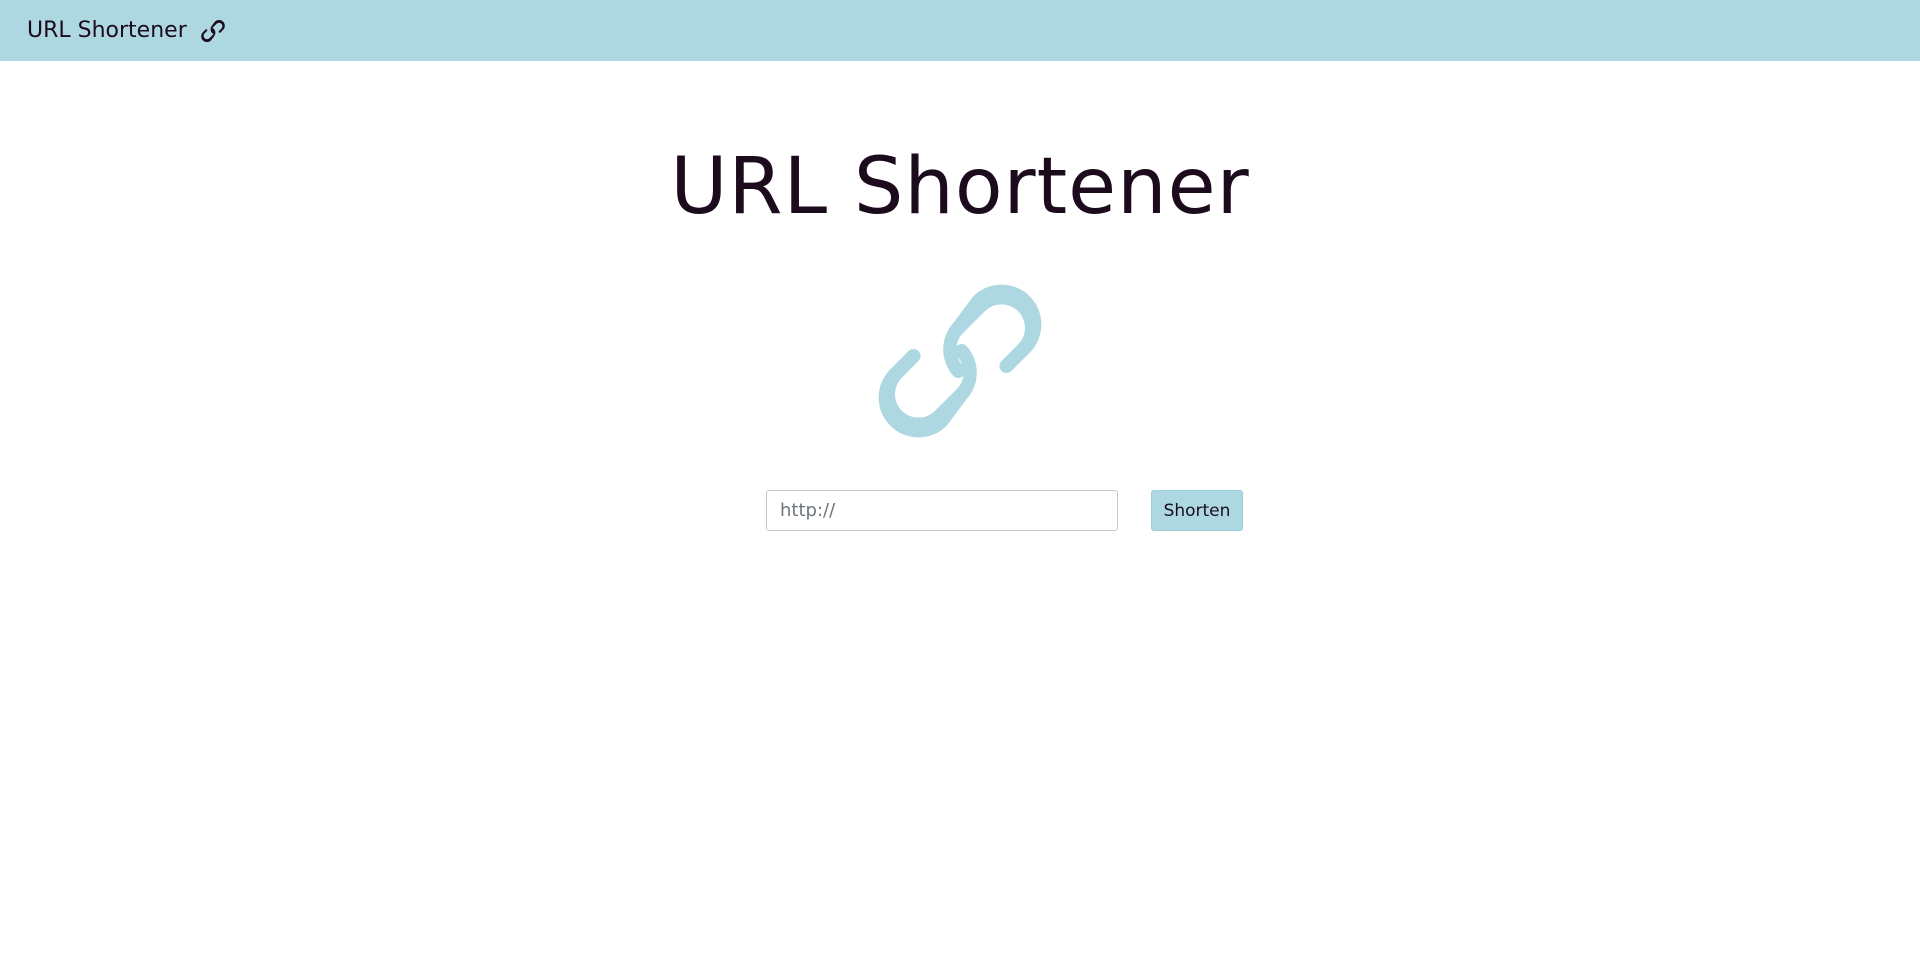  What do you see at coordinates (107, 30) in the screenshot?
I see `brand-label: URL Shortener` at bounding box center [107, 30].